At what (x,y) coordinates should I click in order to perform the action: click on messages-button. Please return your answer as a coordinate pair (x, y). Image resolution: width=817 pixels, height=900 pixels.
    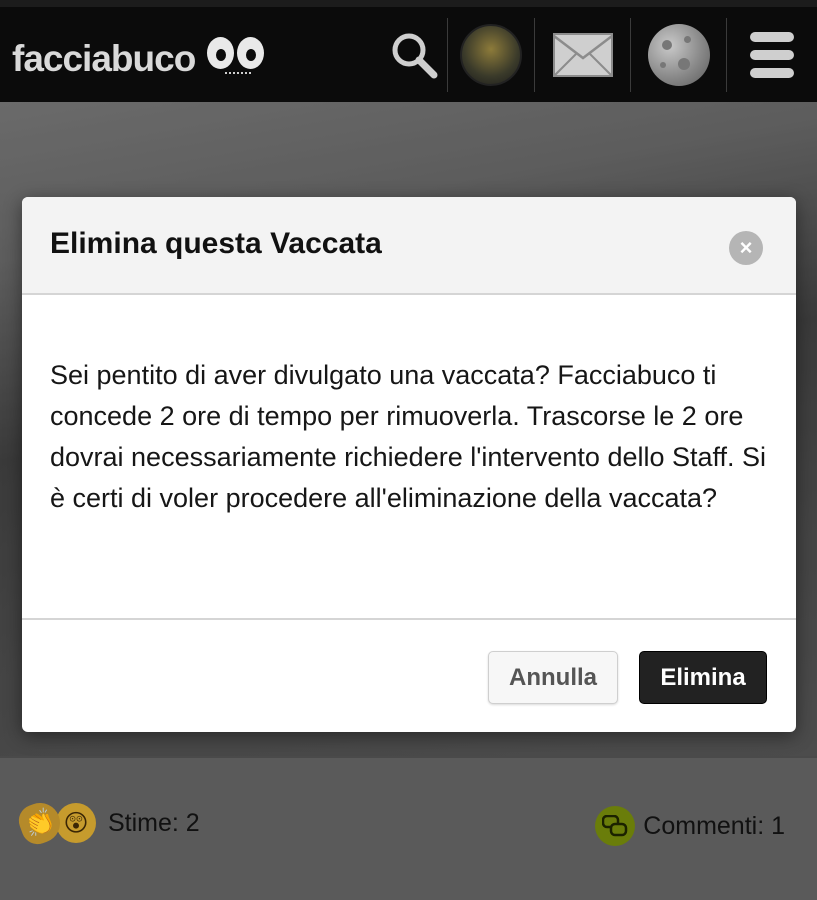
    Looking at the image, I should click on (582, 55).